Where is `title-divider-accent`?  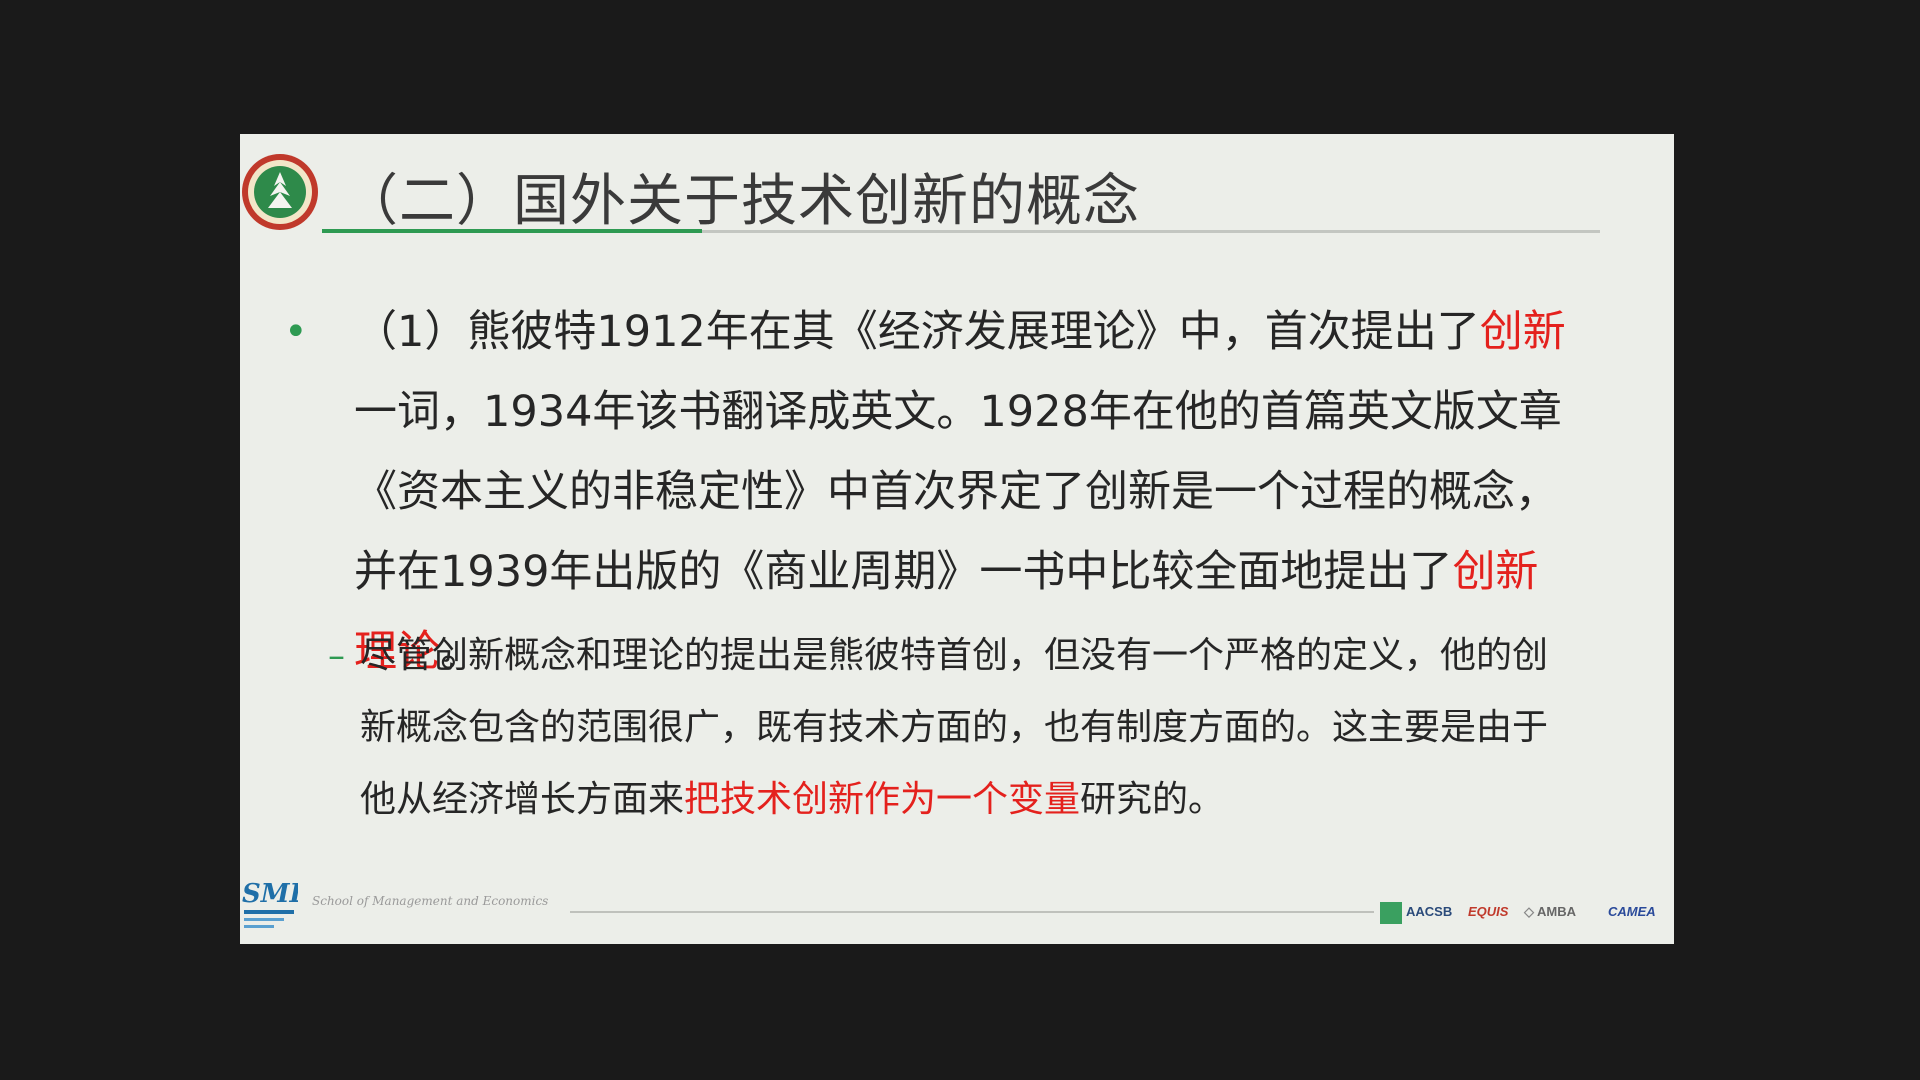
title-divider-accent is located at coordinates (512, 231).